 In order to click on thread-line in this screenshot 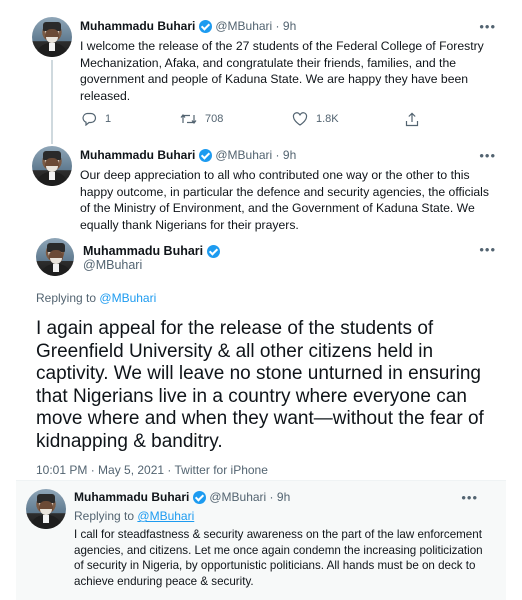, I will do `click(52, 102)`.